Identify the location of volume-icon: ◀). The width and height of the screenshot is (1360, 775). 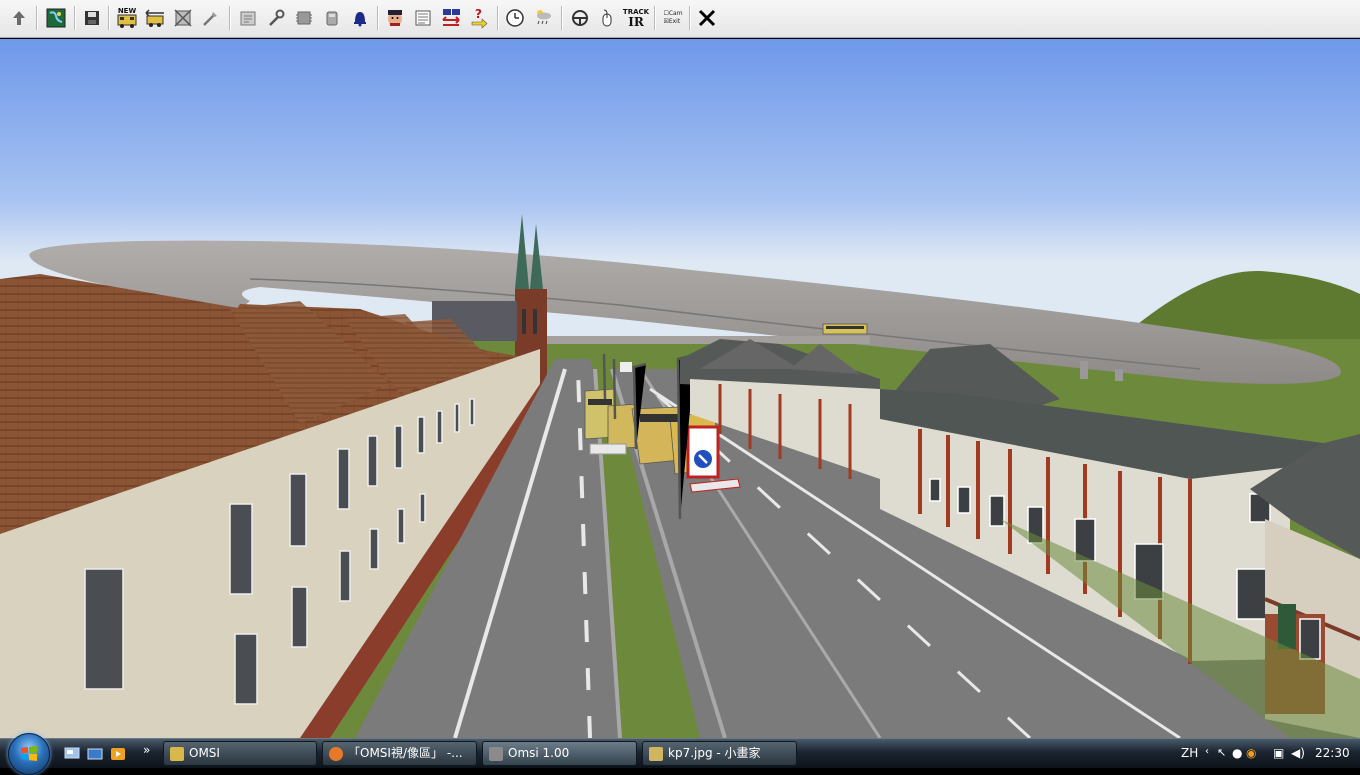
(1298, 753).